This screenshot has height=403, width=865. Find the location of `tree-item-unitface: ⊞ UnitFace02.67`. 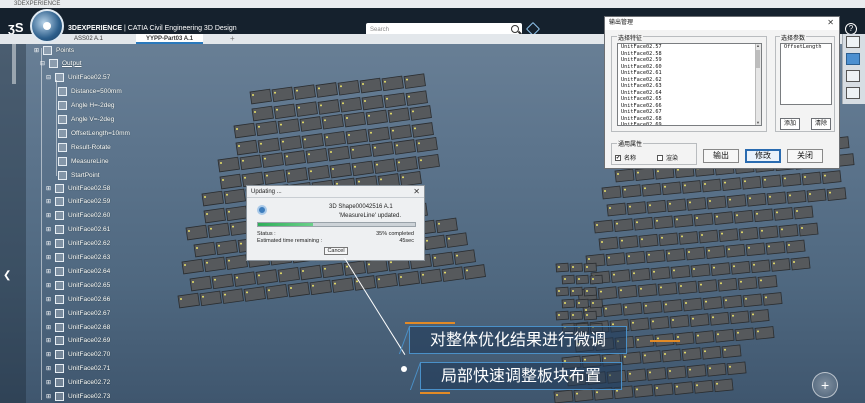

tree-item-unitface: ⊞ UnitFace02.67 is located at coordinates (78, 313).